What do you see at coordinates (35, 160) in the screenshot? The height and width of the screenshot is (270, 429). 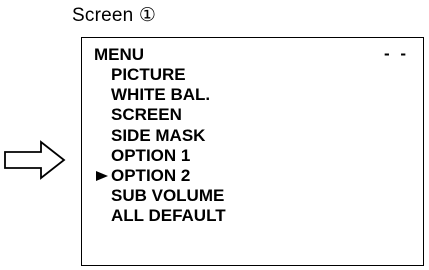 I see `right-arrow-outline-icon` at bounding box center [35, 160].